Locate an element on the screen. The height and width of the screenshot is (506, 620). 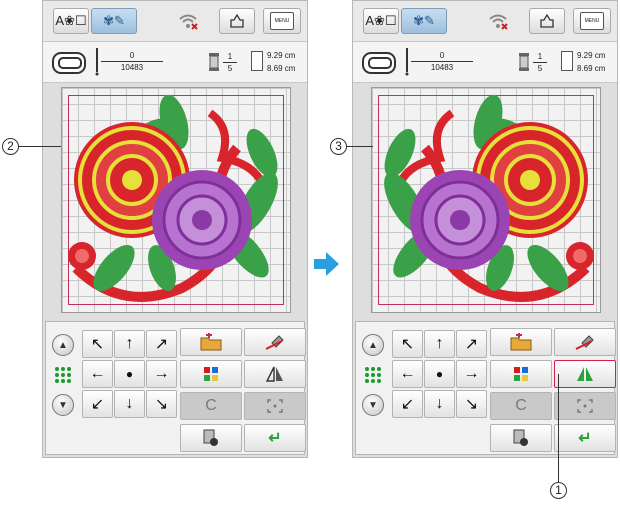
embroidery-edit-button-right: ✾✎ is located at coordinates (424, 21).